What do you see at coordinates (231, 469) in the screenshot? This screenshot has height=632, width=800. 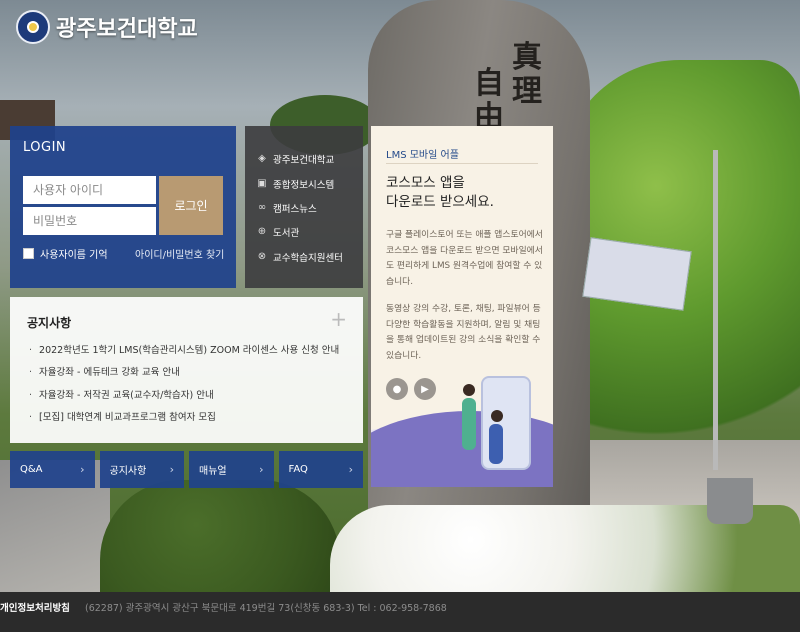 I see `manual-button: 매뉴얼 ›` at bounding box center [231, 469].